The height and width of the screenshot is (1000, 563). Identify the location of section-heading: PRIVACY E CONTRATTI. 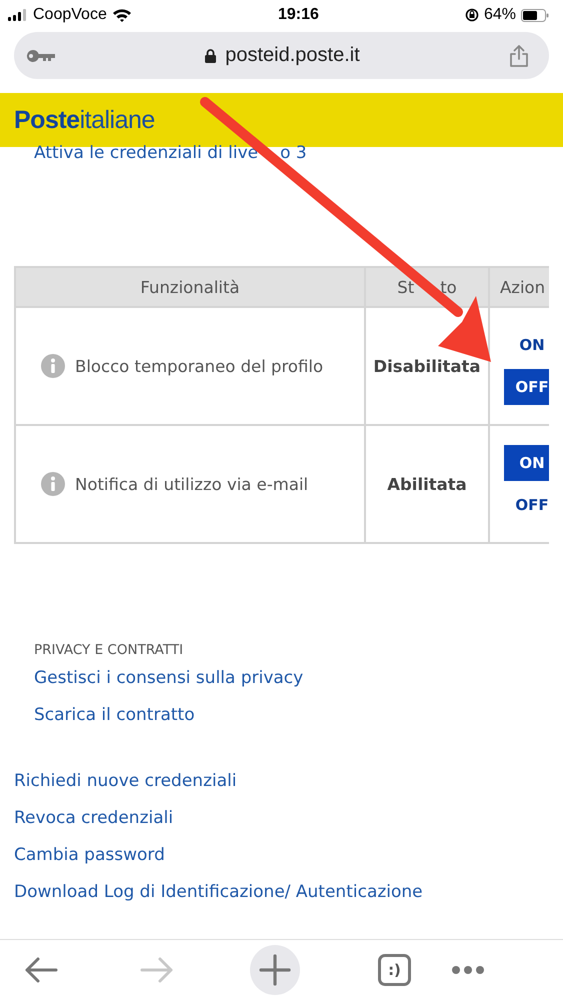
(109, 650).